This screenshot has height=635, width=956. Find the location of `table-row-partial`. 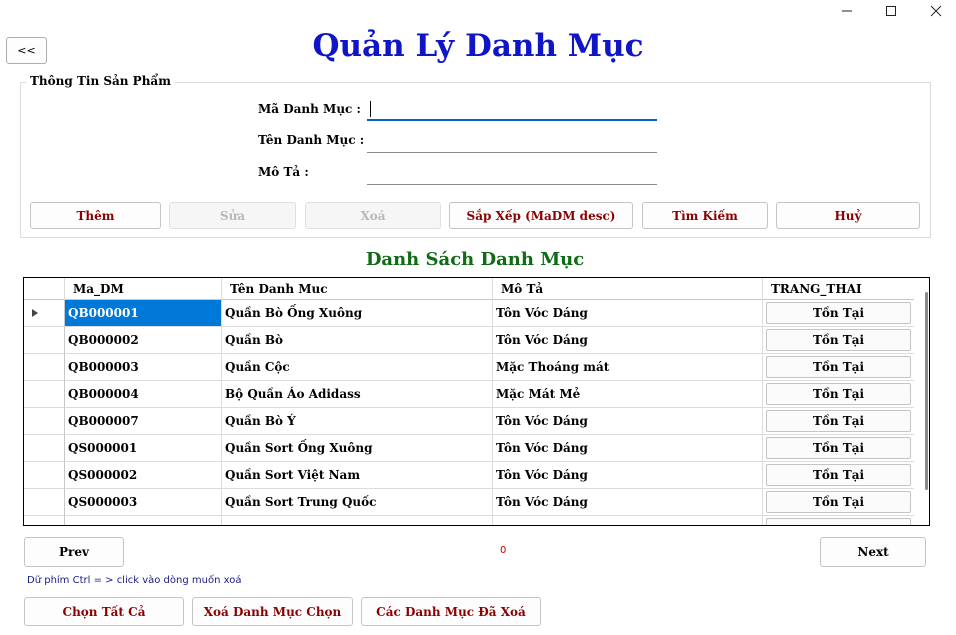

table-row-partial is located at coordinates (469, 520).